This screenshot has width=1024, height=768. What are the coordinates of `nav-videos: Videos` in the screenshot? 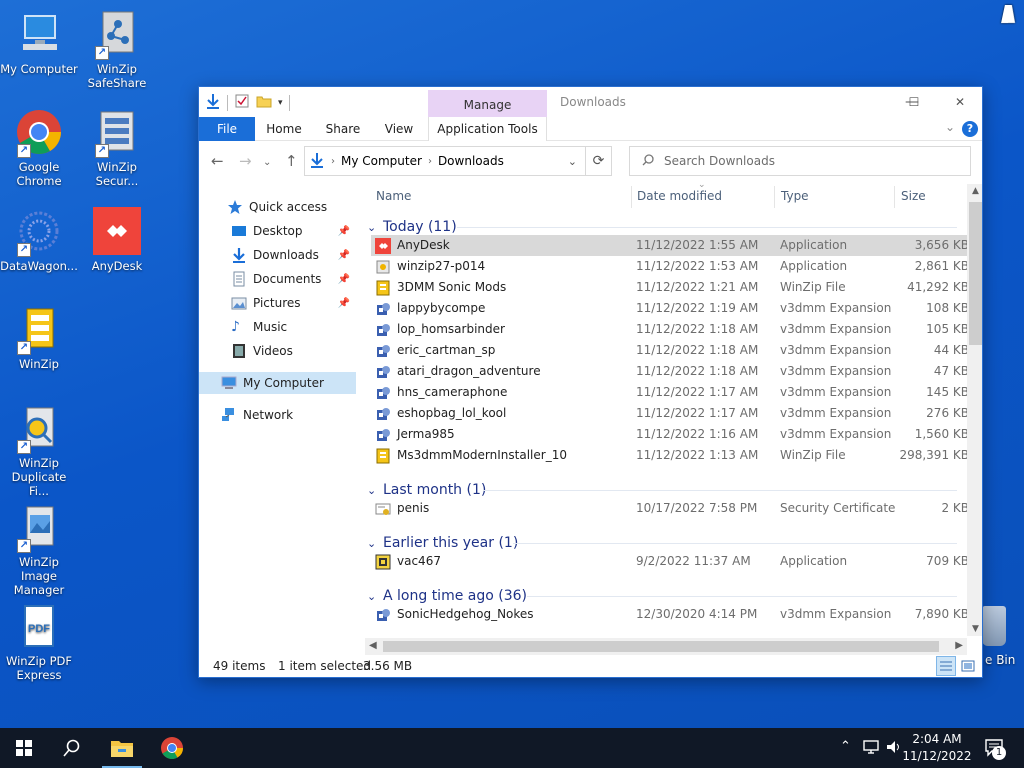 It's located at (277, 351).